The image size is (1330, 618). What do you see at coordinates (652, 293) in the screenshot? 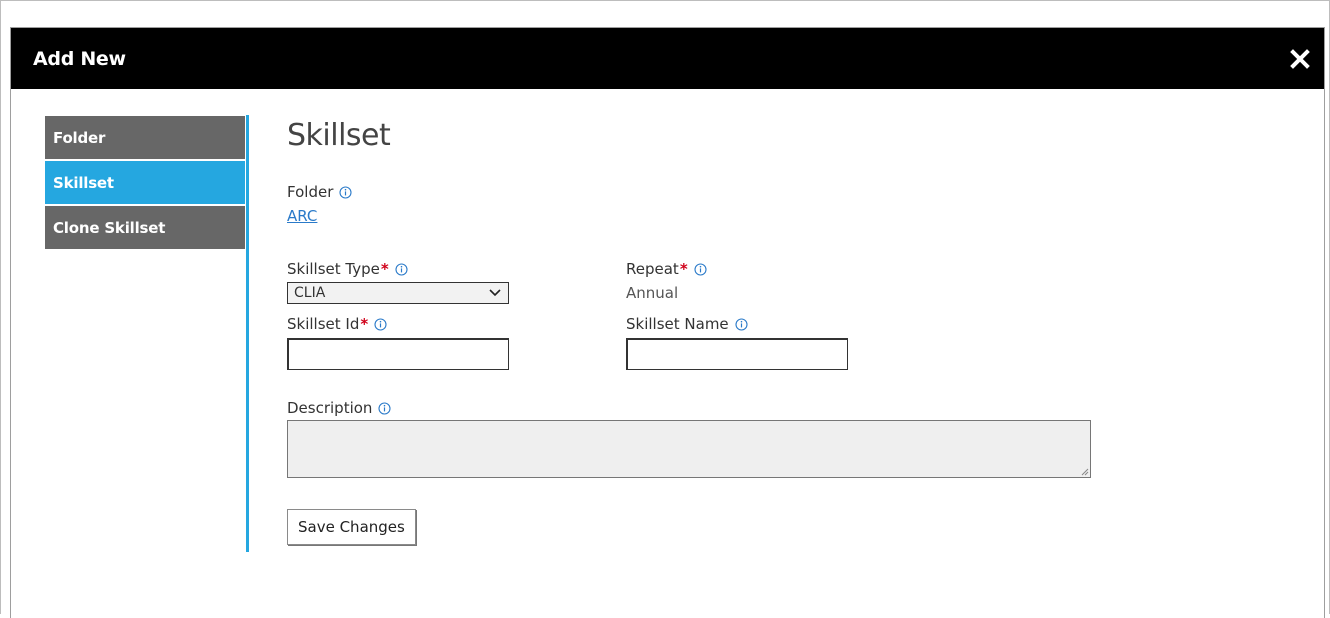
I see `repeat-value: Annual` at bounding box center [652, 293].